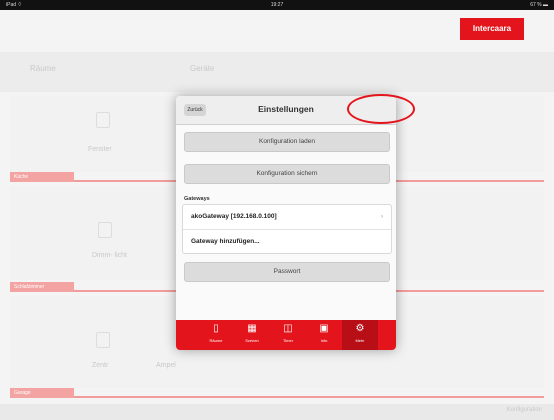 This screenshot has height=420, width=554. I want to click on bg-section-tag: Garage, so click(42, 393).